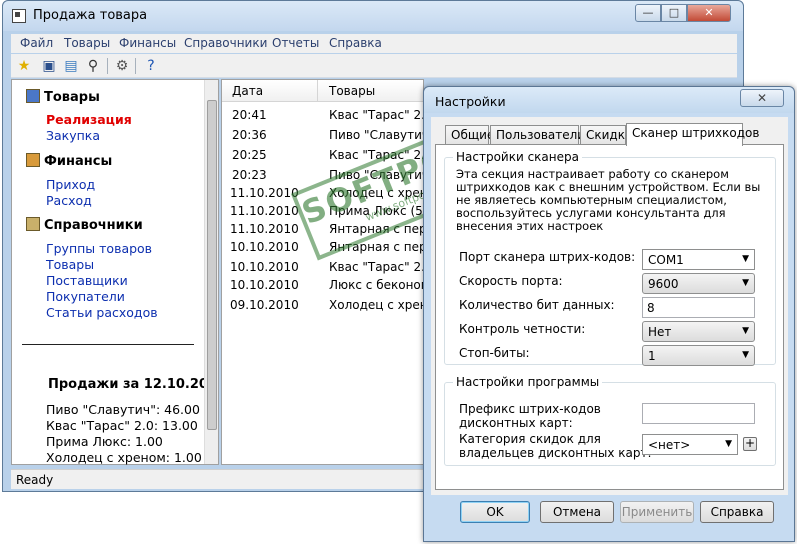 The image size is (797, 544). I want to click on cell-product: Квас "Тарас" 2.0 (1, so click(376, 267).